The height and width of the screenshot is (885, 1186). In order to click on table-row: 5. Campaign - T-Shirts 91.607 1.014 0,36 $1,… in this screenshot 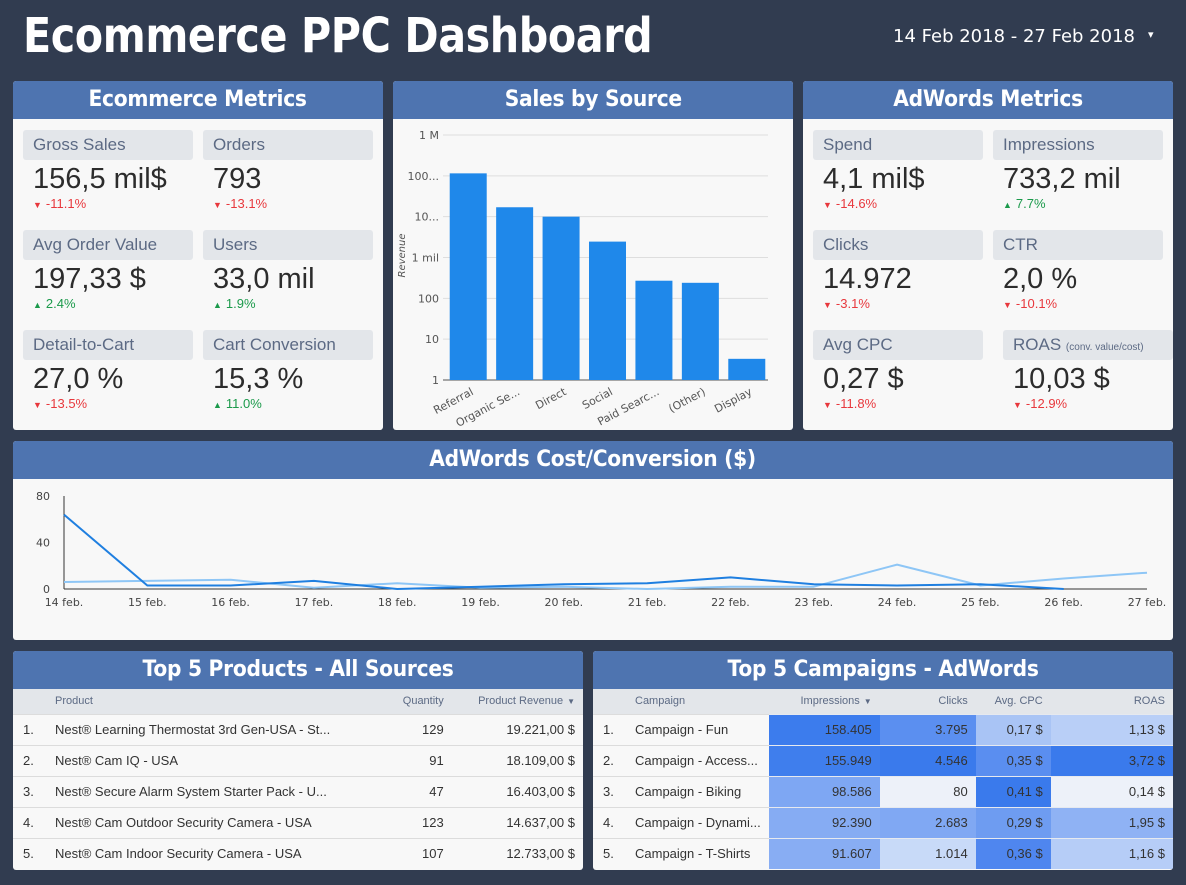, I will do `click(883, 853)`.